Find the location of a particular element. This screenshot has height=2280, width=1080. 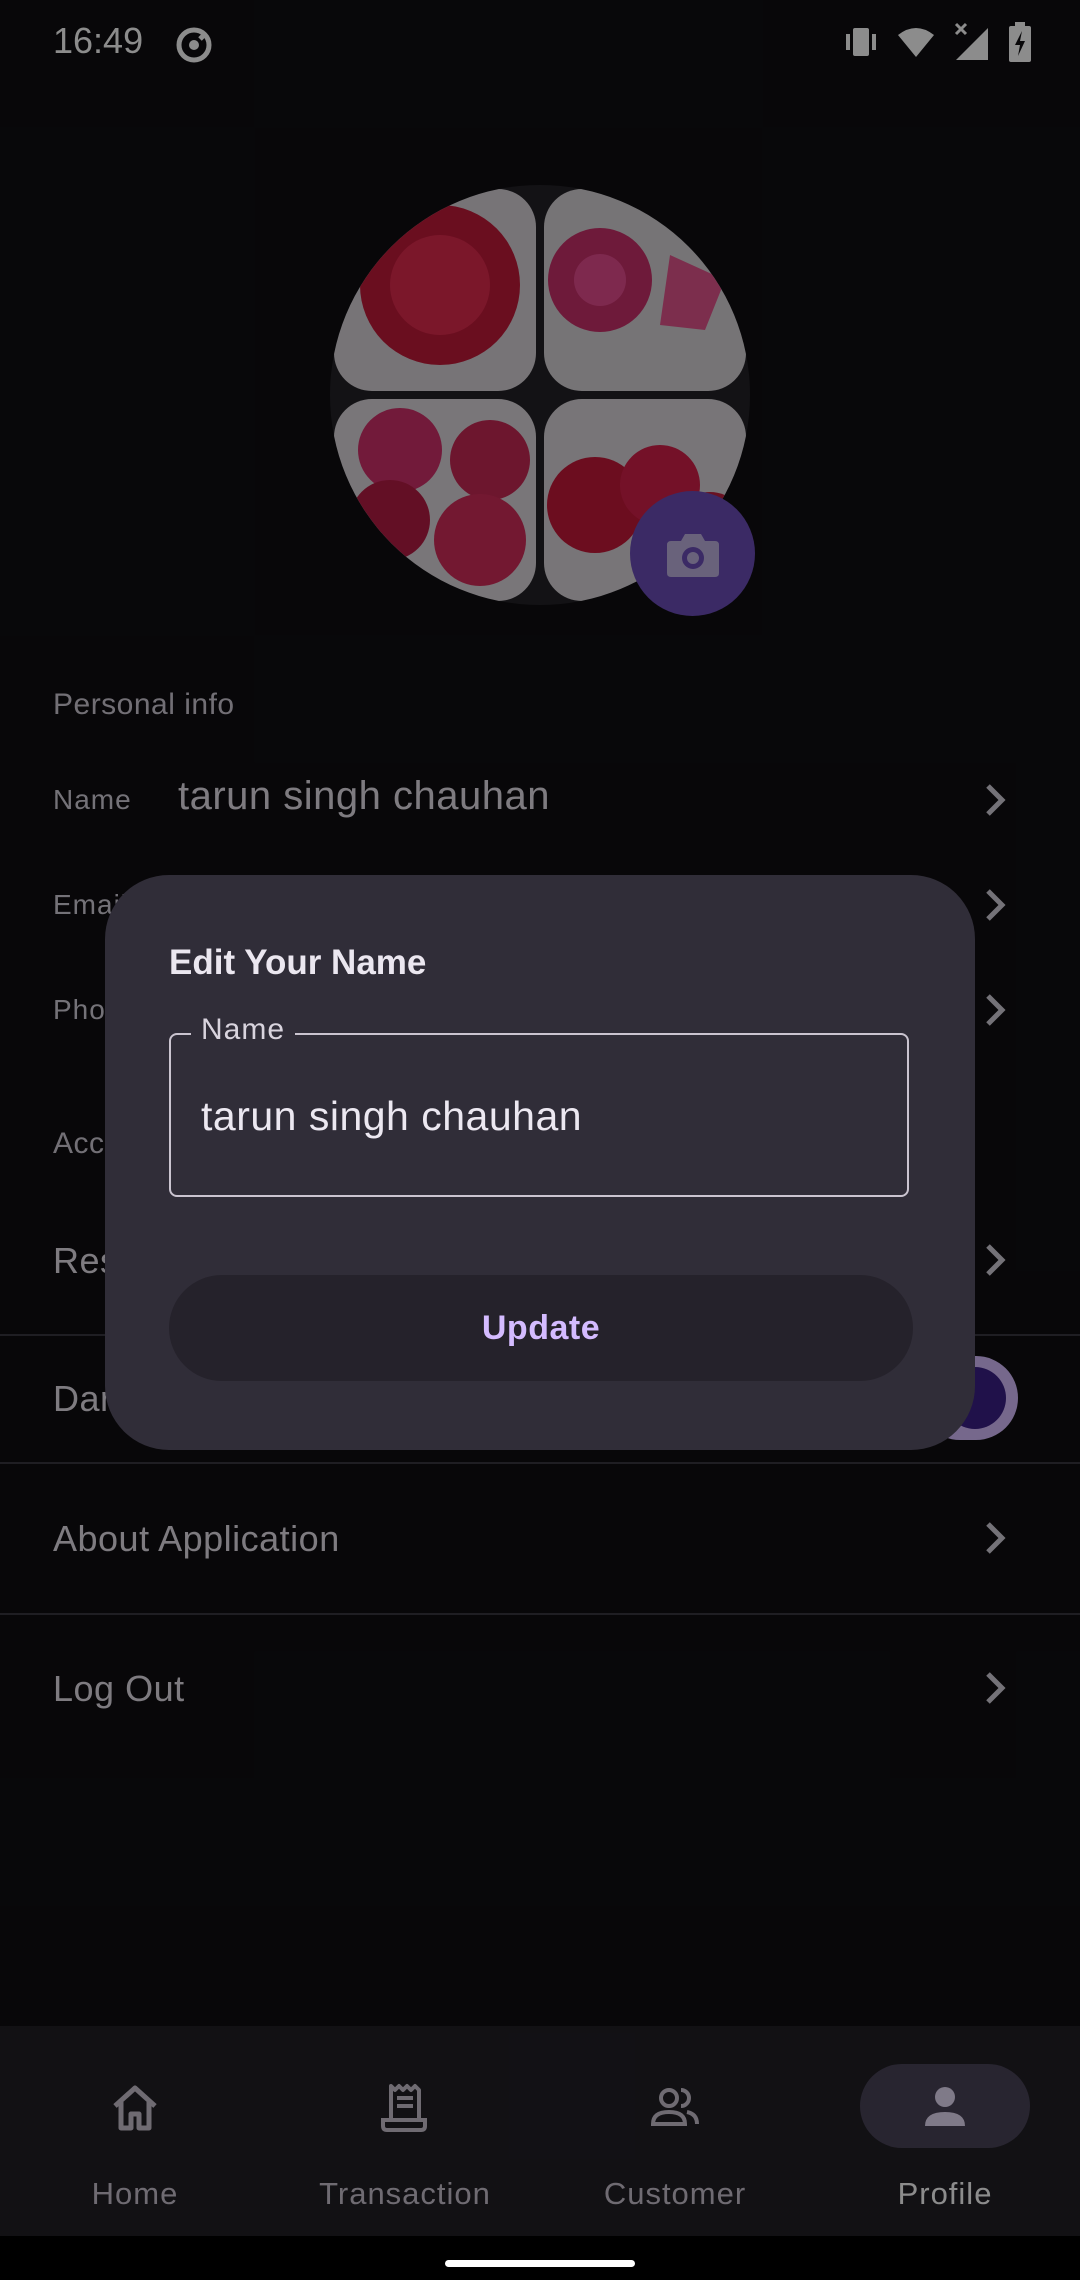

name-field-label: Name is located at coordinates (243, 1030).